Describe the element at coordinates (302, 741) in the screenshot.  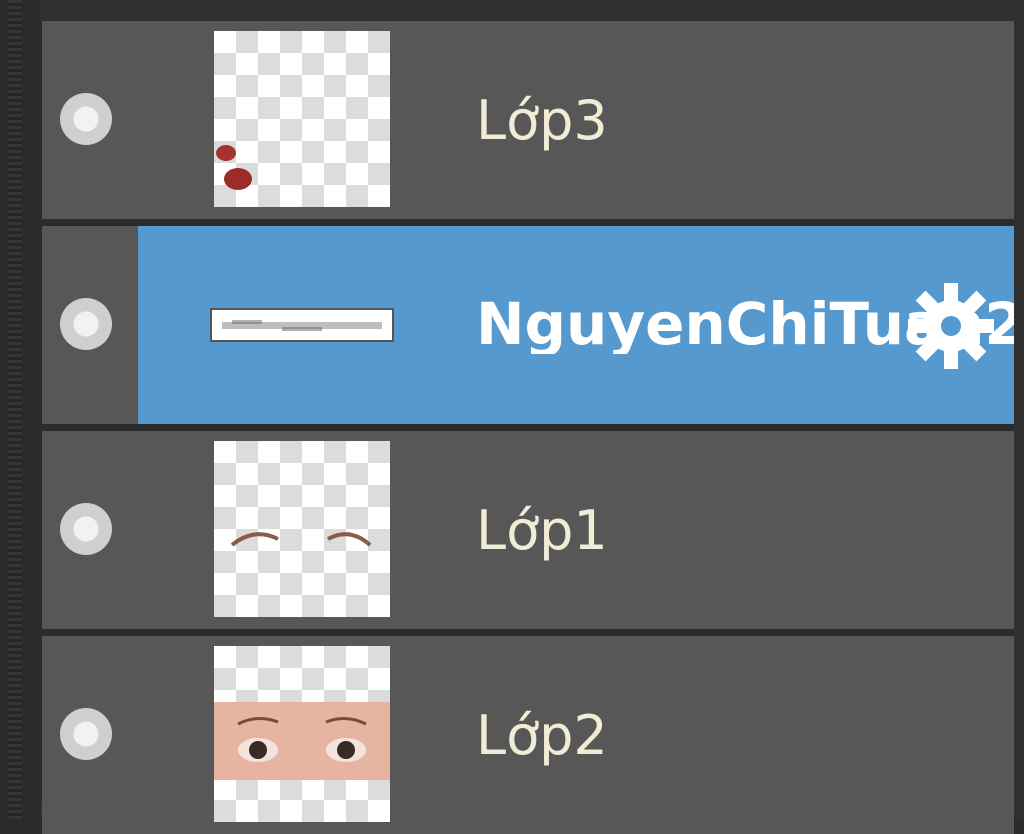
I see `eyes-photo-graphic` at that location.